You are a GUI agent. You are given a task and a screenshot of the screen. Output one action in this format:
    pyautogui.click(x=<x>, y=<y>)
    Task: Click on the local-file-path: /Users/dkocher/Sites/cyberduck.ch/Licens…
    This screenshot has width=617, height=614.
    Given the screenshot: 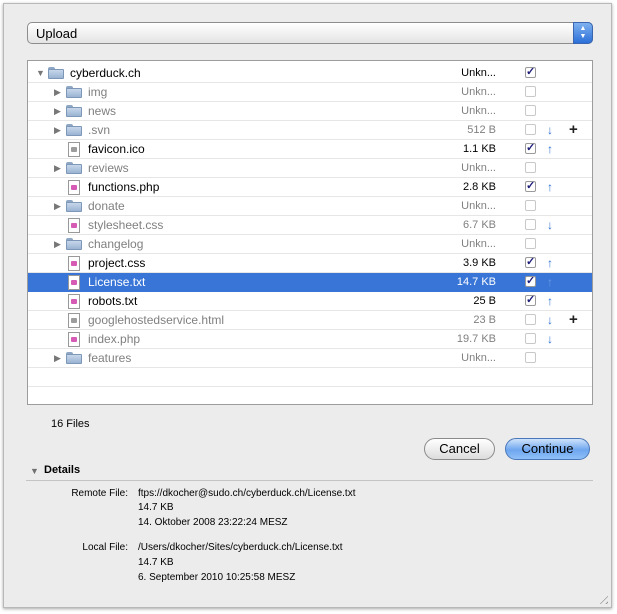 What is the action you would take?
    pyautogui.click(x=240, y=547)
    